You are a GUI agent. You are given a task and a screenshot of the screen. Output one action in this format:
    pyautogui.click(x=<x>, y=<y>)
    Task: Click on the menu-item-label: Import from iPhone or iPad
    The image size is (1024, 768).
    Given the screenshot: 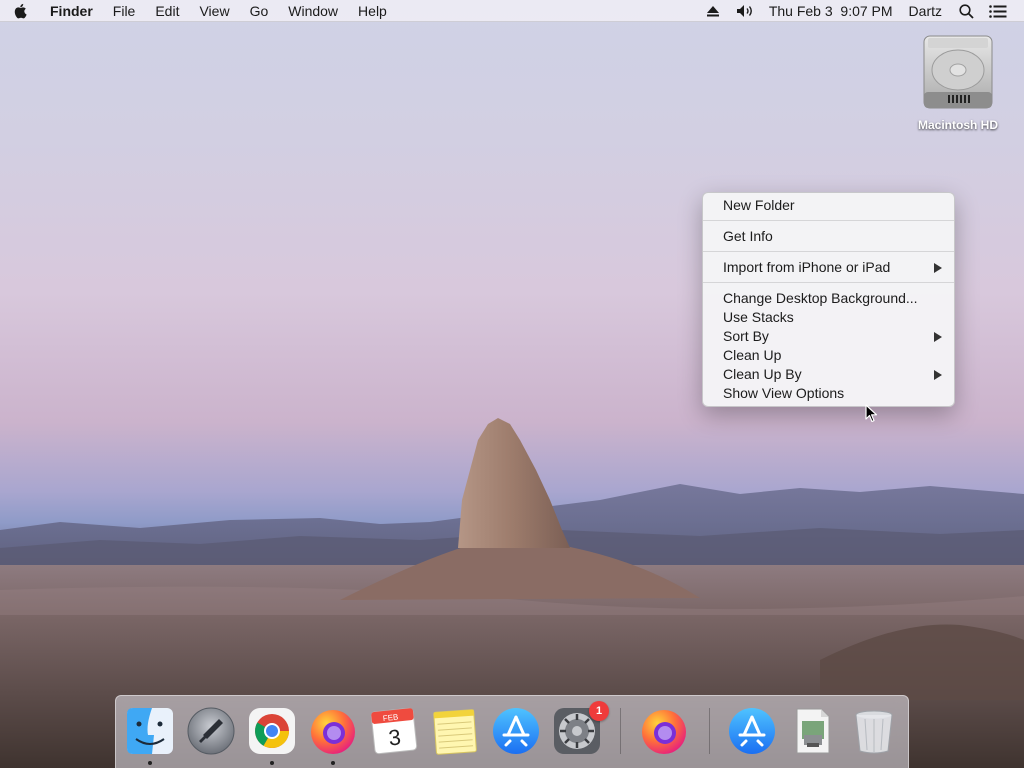 What is the action you would take?
    pyautogui.click(x=807, y=267)
    